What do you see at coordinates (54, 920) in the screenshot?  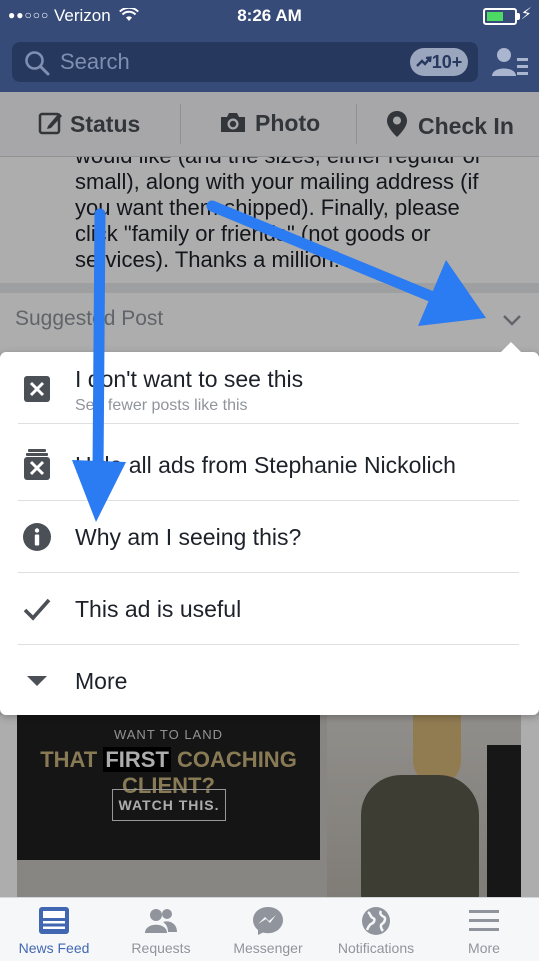 I see `news-feed-icon` at bounding box center [54, 920].